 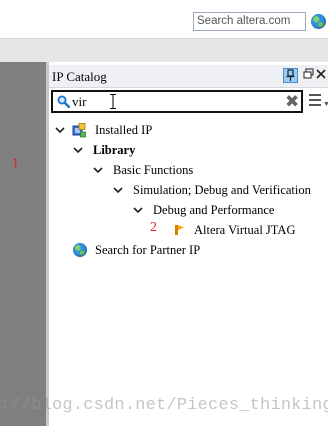 I want to click on close-icon, so click(x=321, y=74).